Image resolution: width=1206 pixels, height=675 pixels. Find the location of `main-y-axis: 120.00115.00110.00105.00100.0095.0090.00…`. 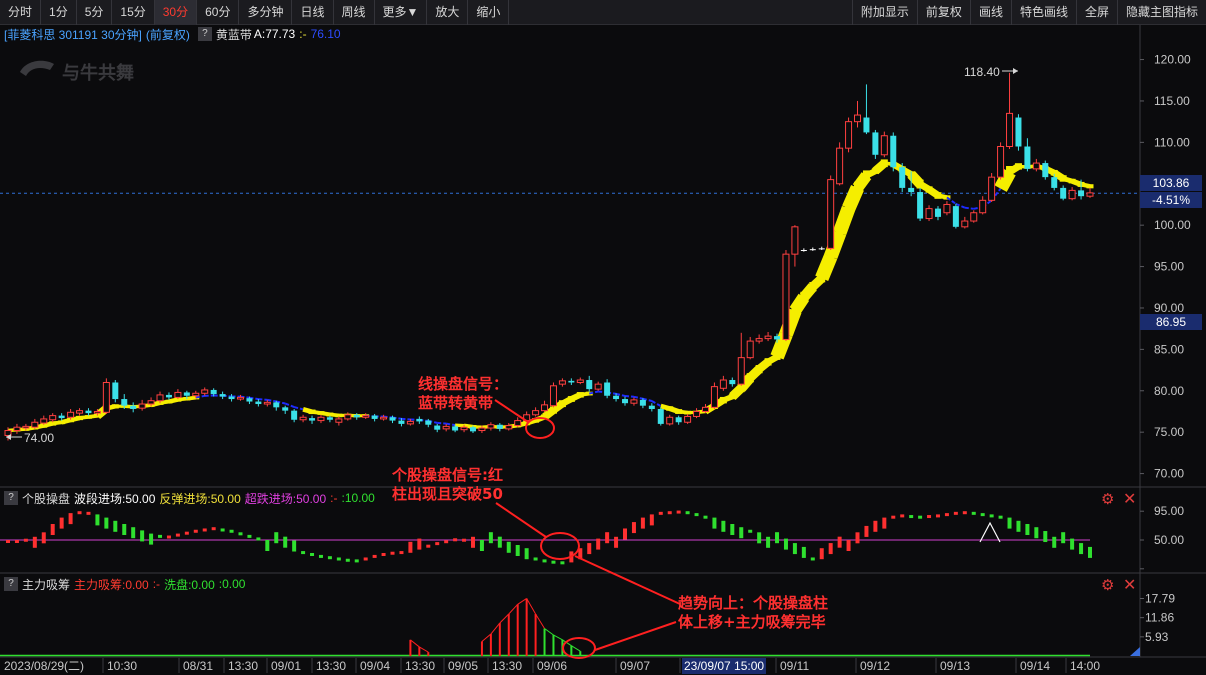

main-y-axis: 120.00115.00110.00105.00100.0095.0090.00… is located at coordinates (1165, 267).